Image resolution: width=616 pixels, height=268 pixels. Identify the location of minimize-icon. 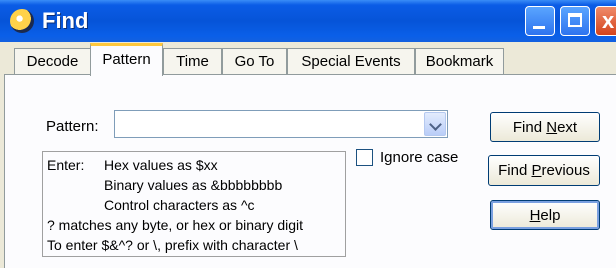
(539, 27).